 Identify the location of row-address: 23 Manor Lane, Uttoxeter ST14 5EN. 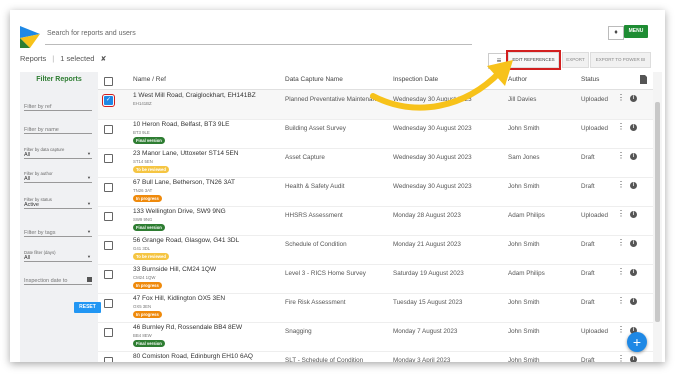
(186, 153).